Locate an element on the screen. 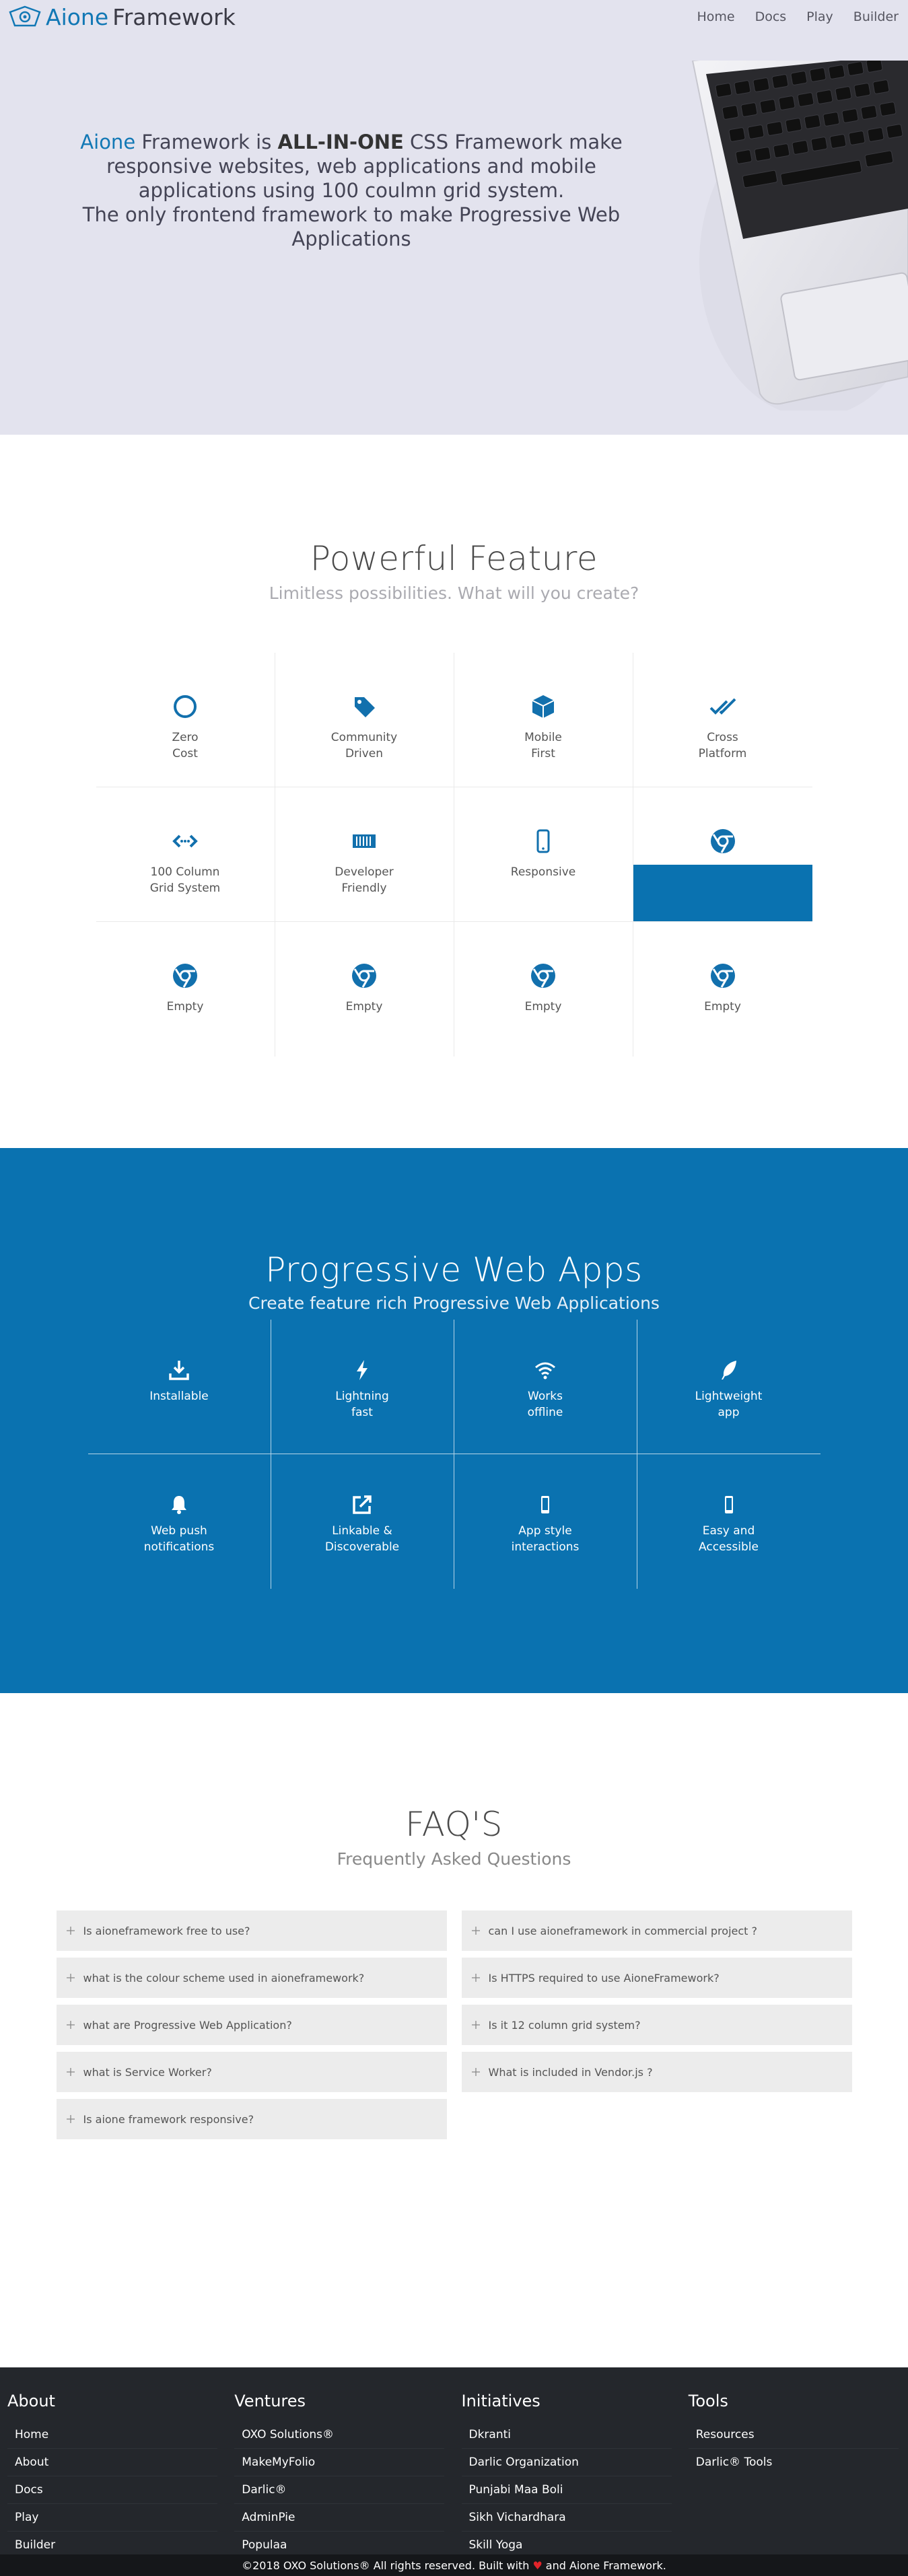  tag-icon is located at coordinates (365, 707).